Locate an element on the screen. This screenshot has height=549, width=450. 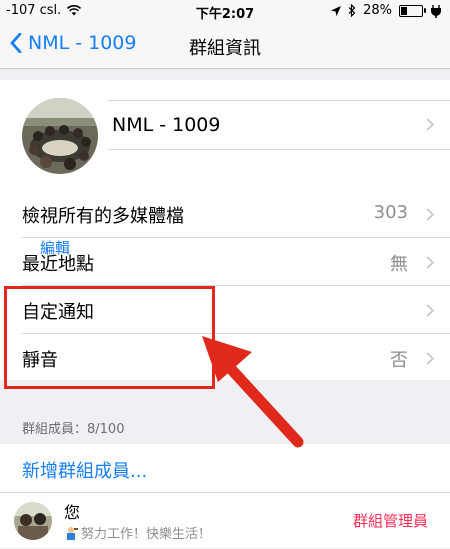
navigation-bar: NML - 1009 群組資訊 is located at coordinates (225, 45).